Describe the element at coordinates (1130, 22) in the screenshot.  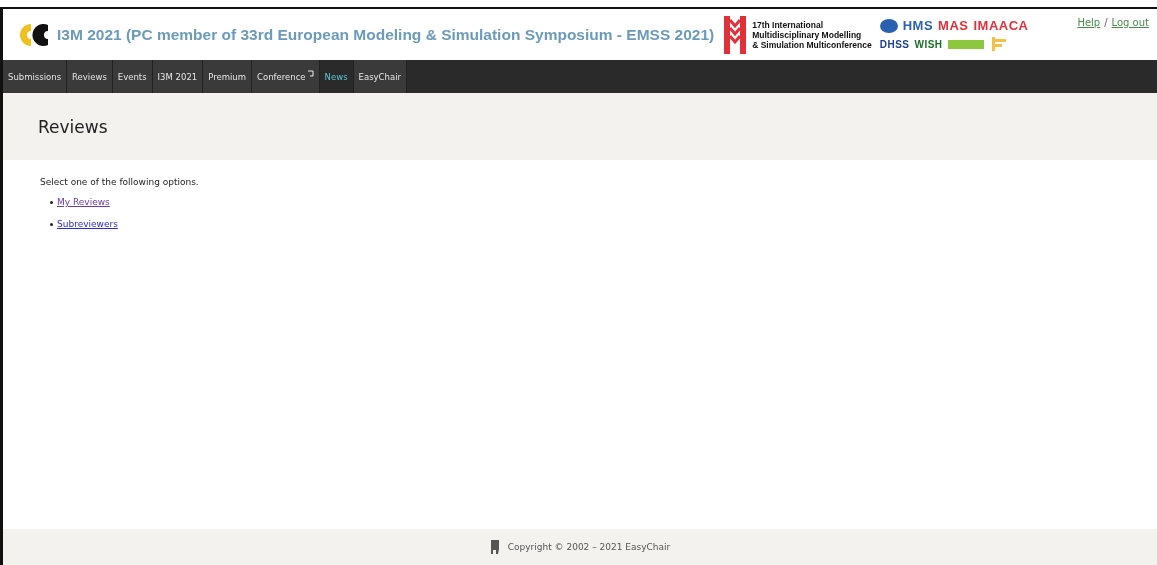
I see `logout-link: Log out` at that location.